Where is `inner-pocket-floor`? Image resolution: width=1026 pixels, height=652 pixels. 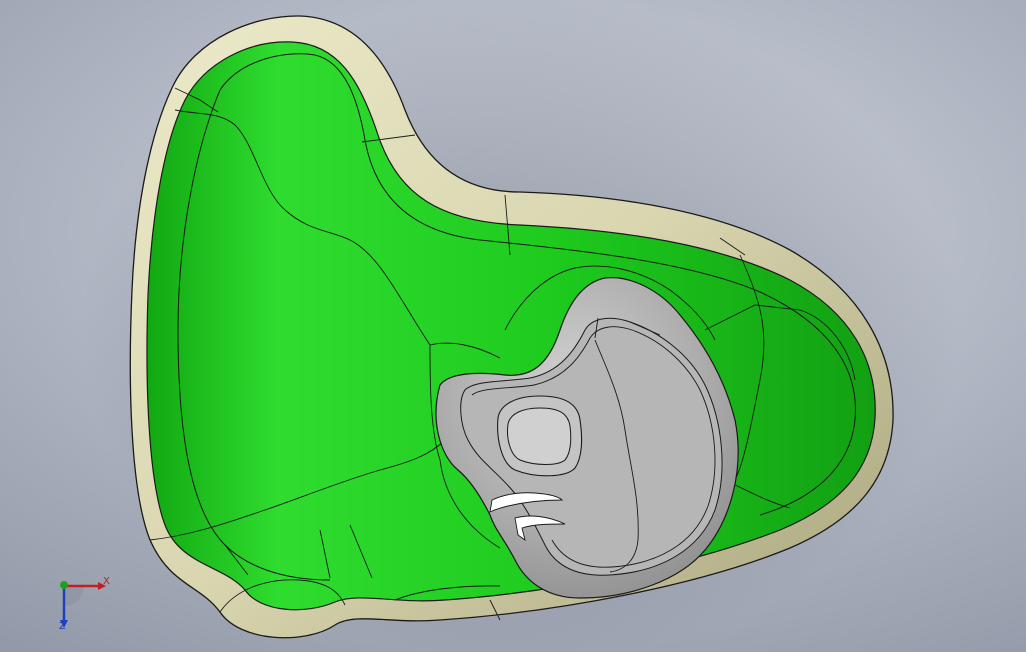 inner-pocket-floor is located at coordinates (539, 436).